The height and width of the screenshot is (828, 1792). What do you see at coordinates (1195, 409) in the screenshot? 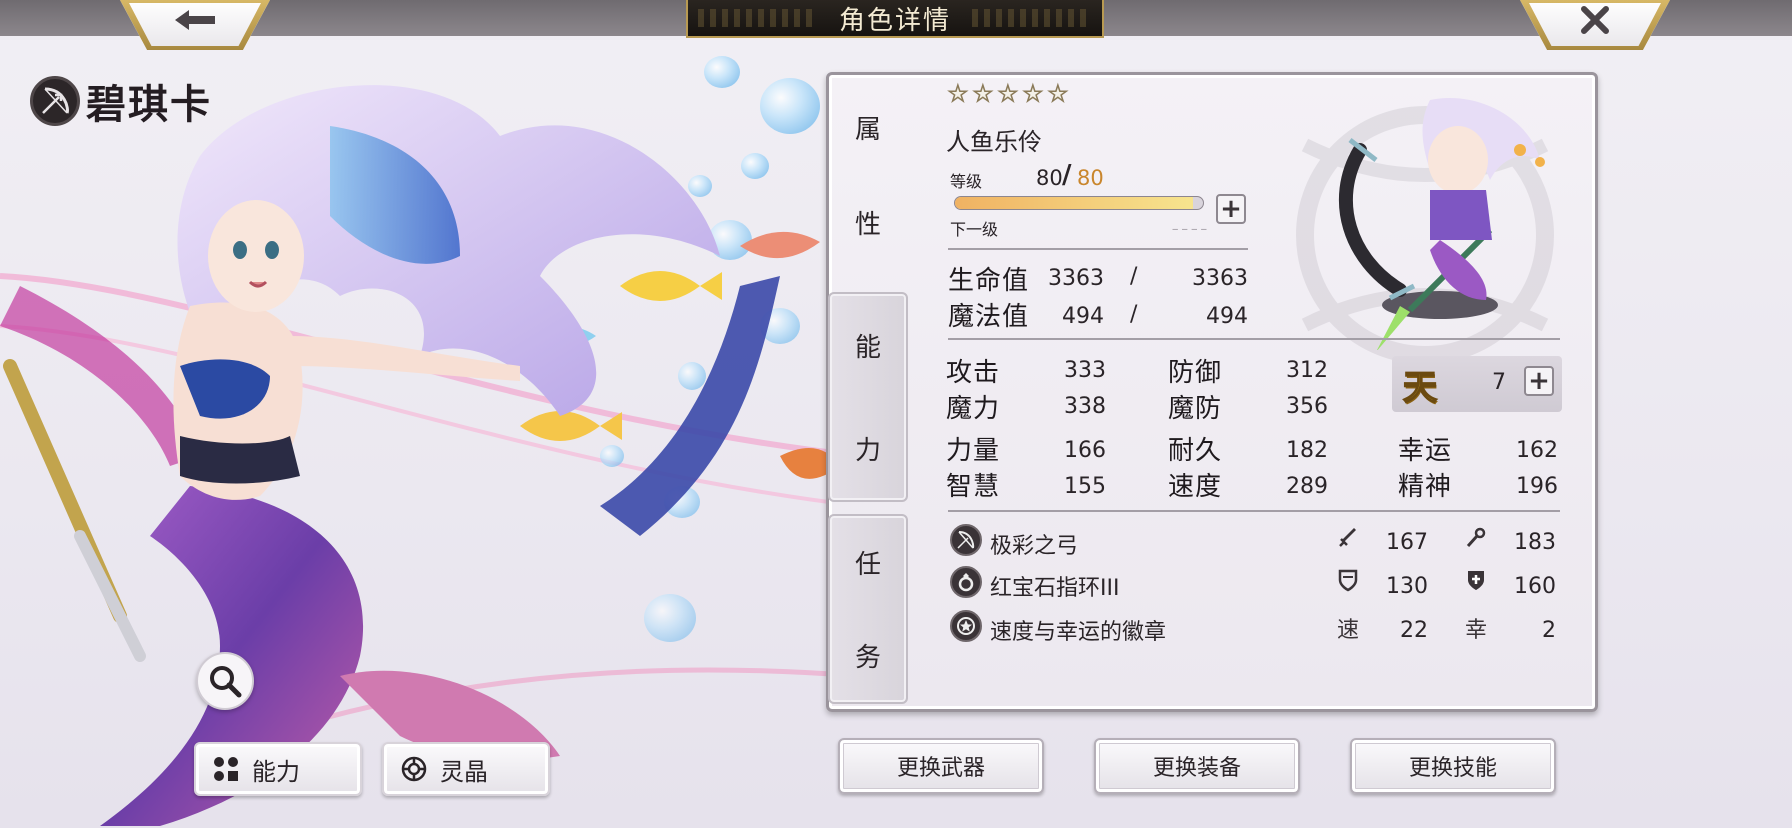
I see `magic-defense-label: 魔防` at bounding box center [1195, 409].